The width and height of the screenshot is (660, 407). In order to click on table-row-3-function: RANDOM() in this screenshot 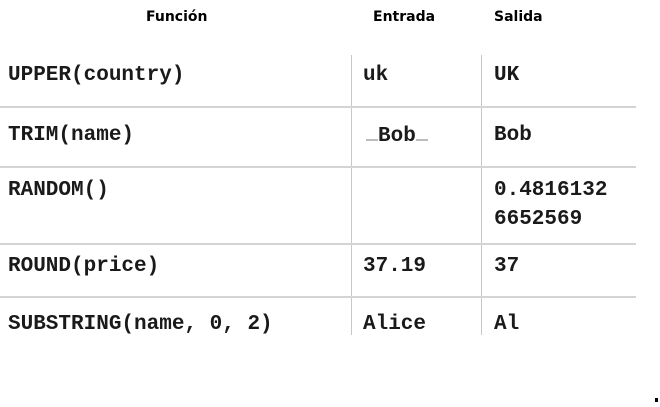, I will do `click(58, 190)`.